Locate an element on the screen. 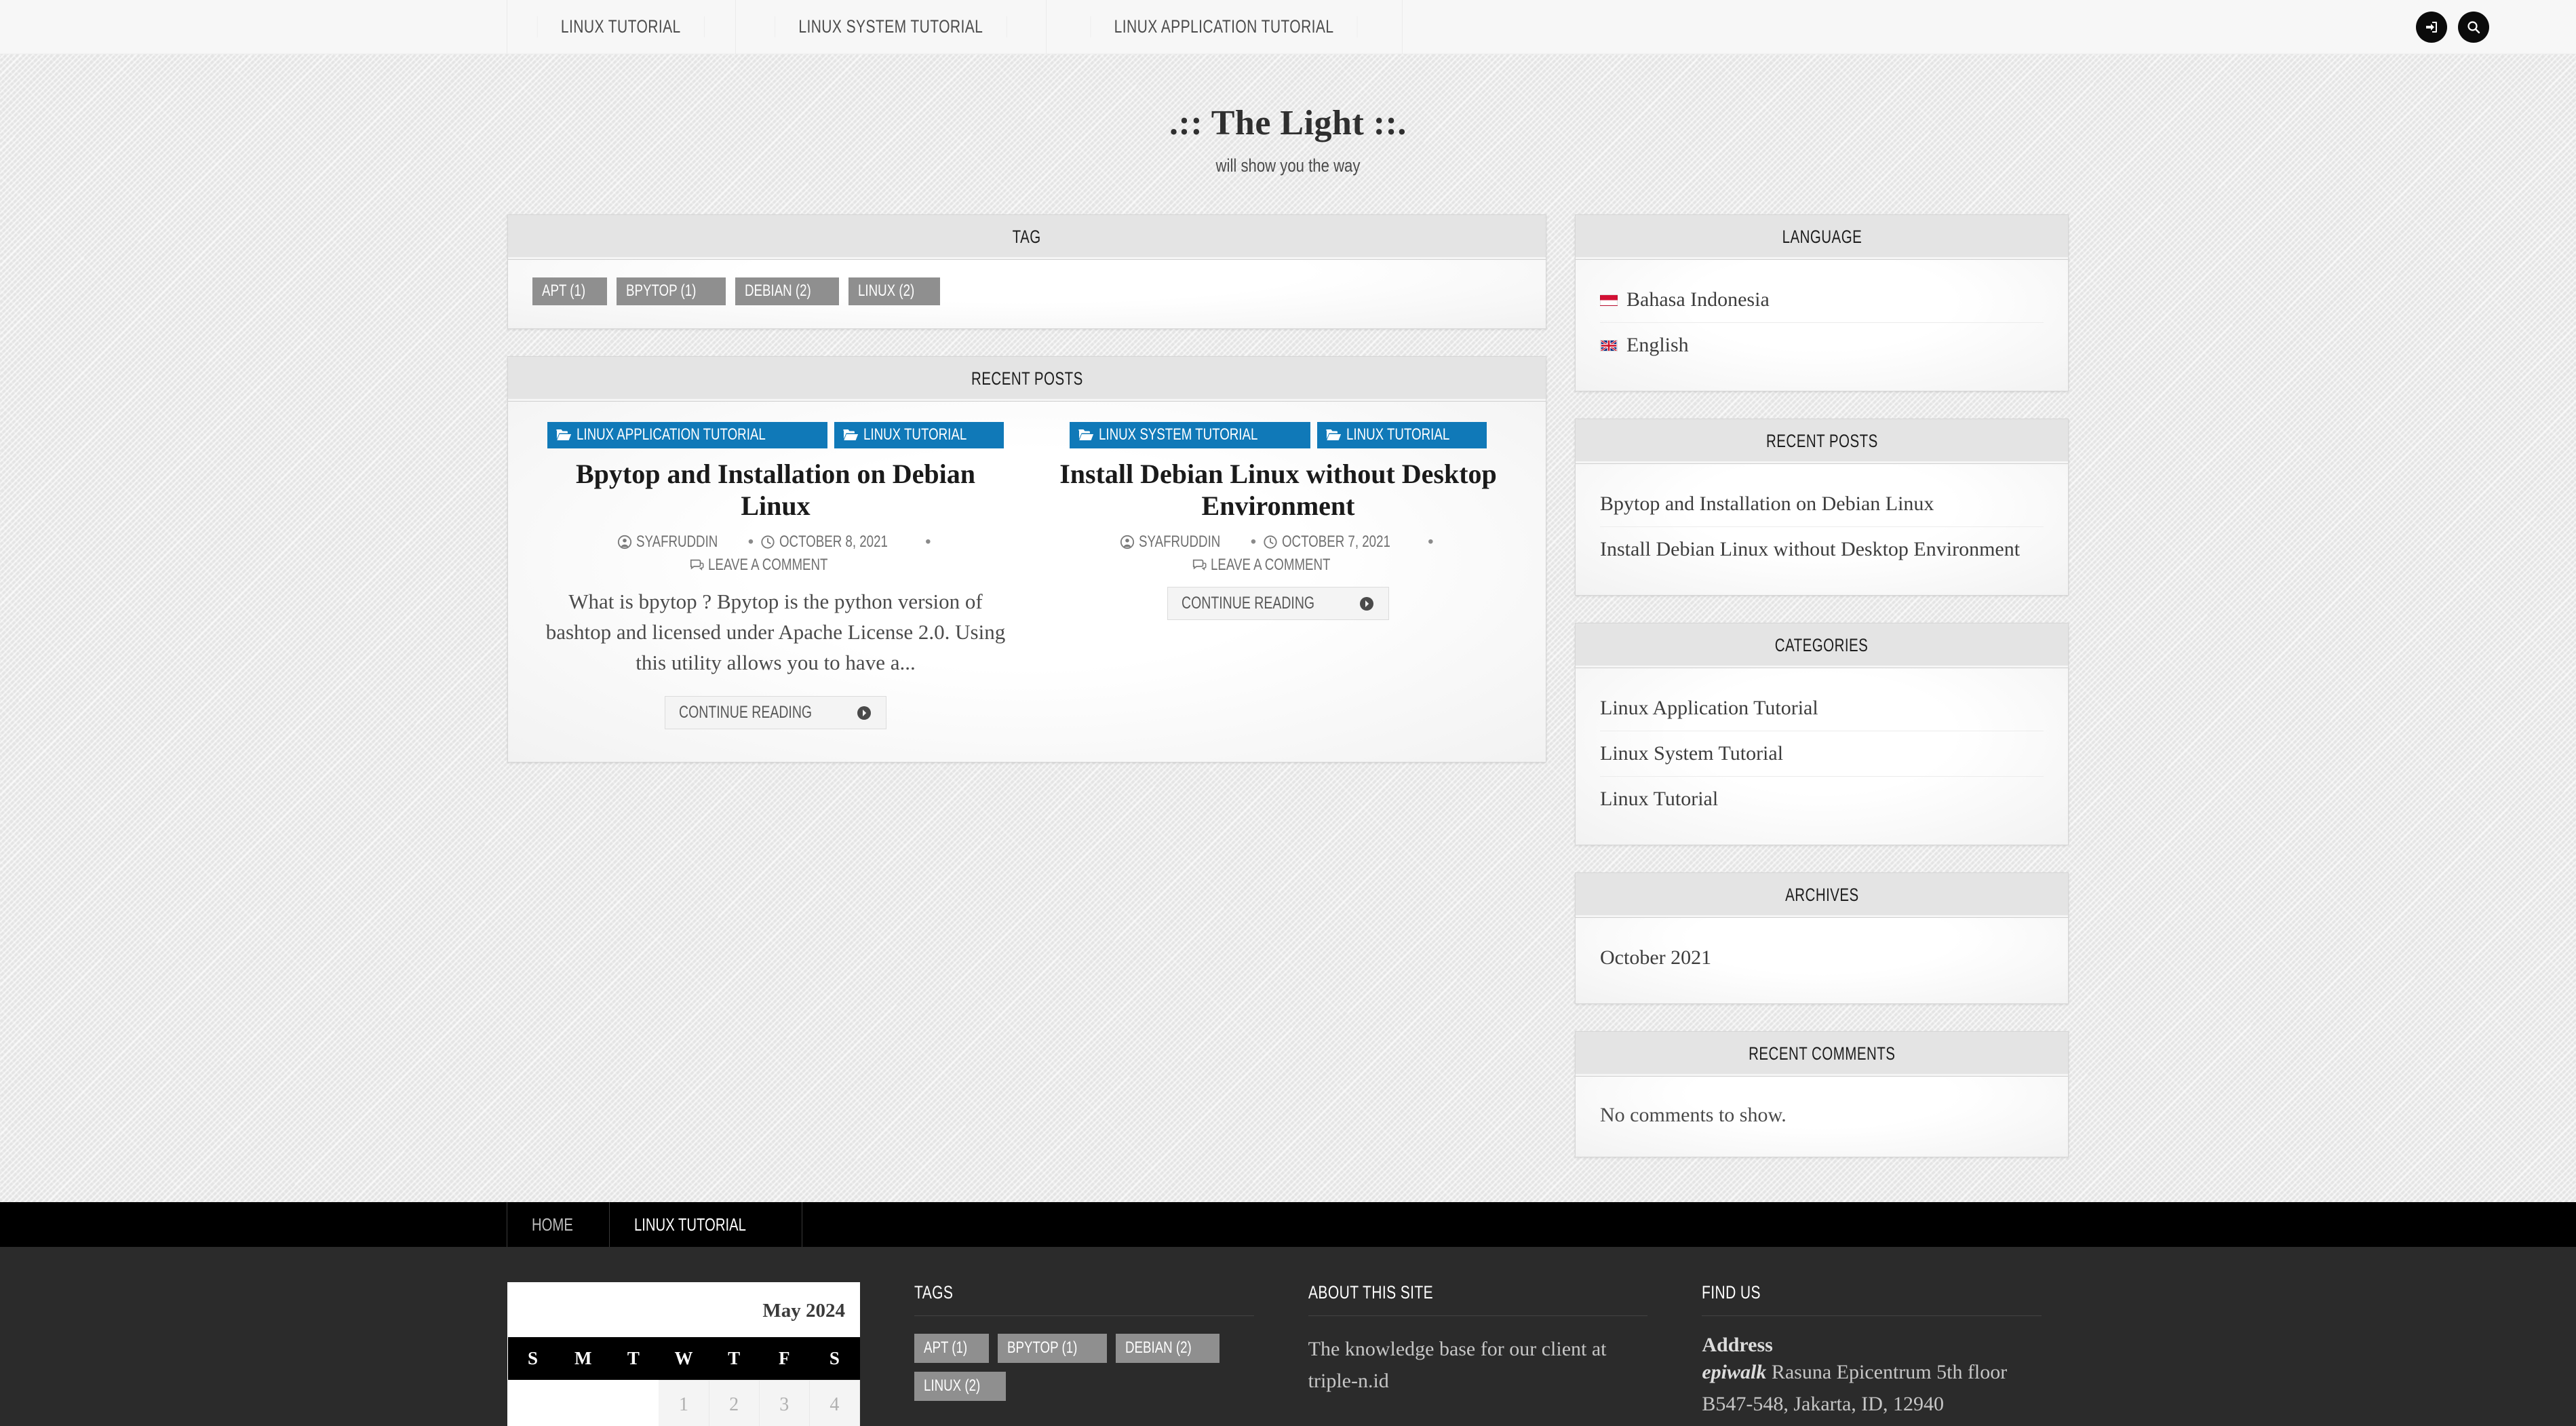  post-date: OCTOBER 7, 2021 is located at coordinates (1342, 542).